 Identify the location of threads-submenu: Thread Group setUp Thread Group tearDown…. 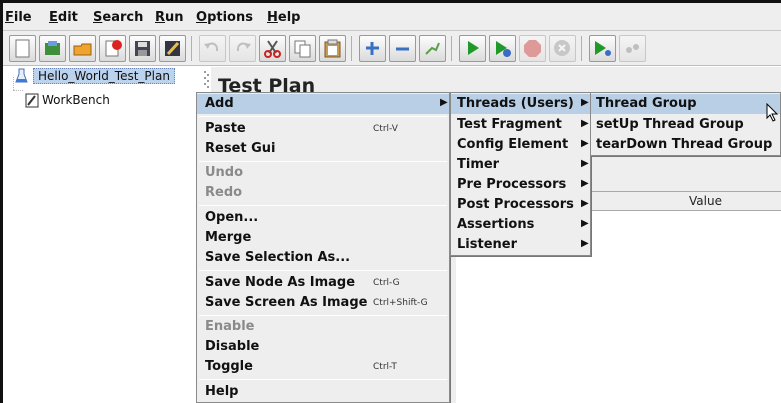
(685, 124).